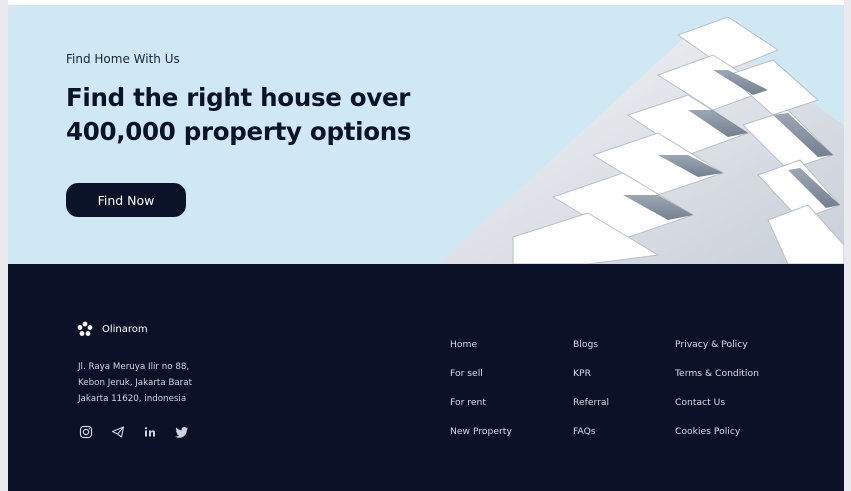 This screenshot has height=491, width=851. What do you see at coordinates (239, 131) in the screenshot?
I see `hero-headline-line2: 400,000 property options` at bounding box center [239, 131].